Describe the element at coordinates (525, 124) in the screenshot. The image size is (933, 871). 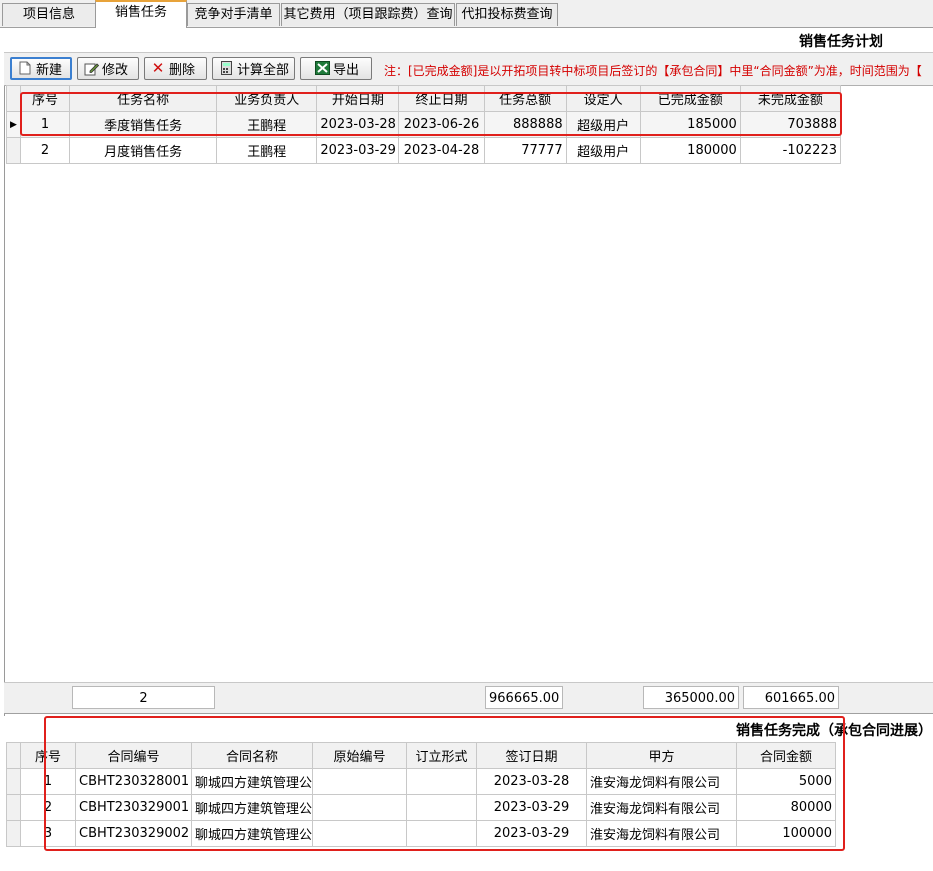
I see `cell-task-total: 888888` at that location.